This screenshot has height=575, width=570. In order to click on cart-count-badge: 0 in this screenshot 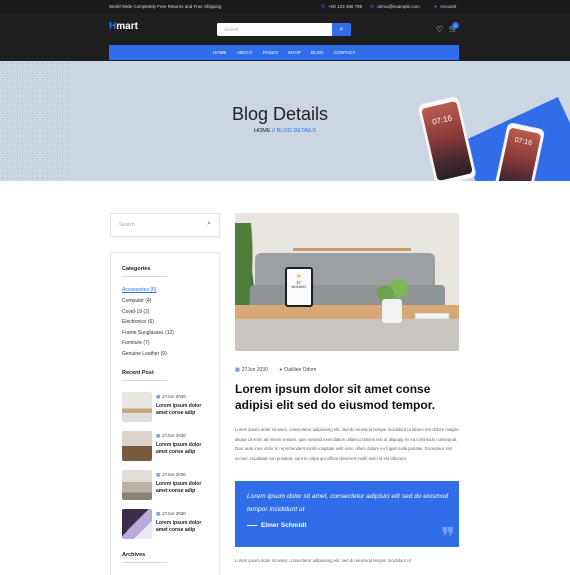, I will do `click(455, 25)`.